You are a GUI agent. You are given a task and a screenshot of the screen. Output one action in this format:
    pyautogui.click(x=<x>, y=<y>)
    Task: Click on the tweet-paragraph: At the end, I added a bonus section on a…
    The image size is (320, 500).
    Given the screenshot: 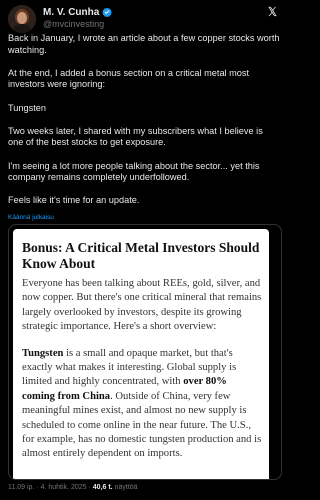 What is the action you would take?
    pyautogui.click(x=129, y=78)
    